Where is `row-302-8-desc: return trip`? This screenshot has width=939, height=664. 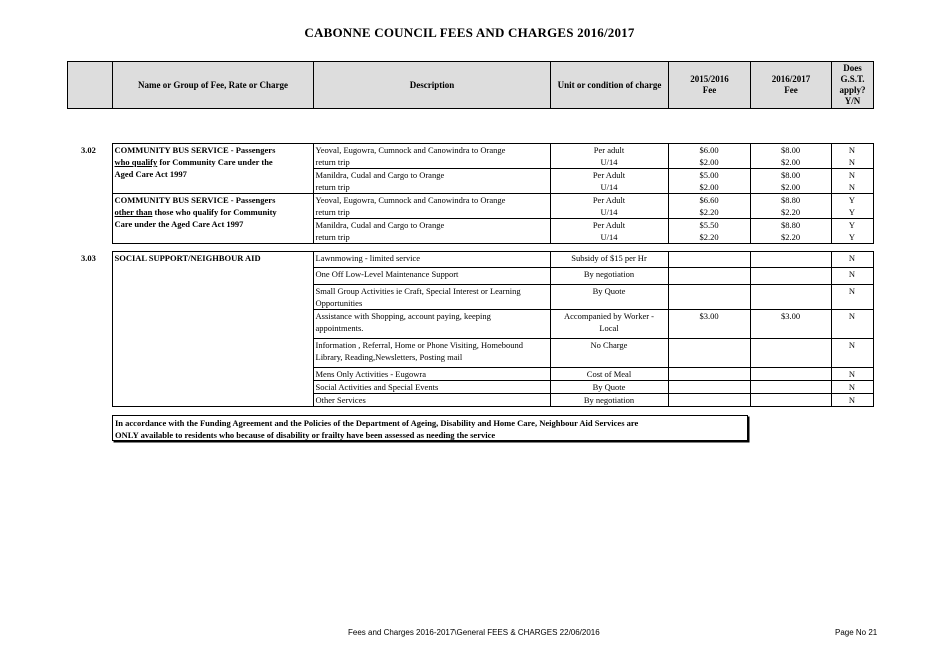 row-302-8-desc: return trip is located at coordinates (432, 237).